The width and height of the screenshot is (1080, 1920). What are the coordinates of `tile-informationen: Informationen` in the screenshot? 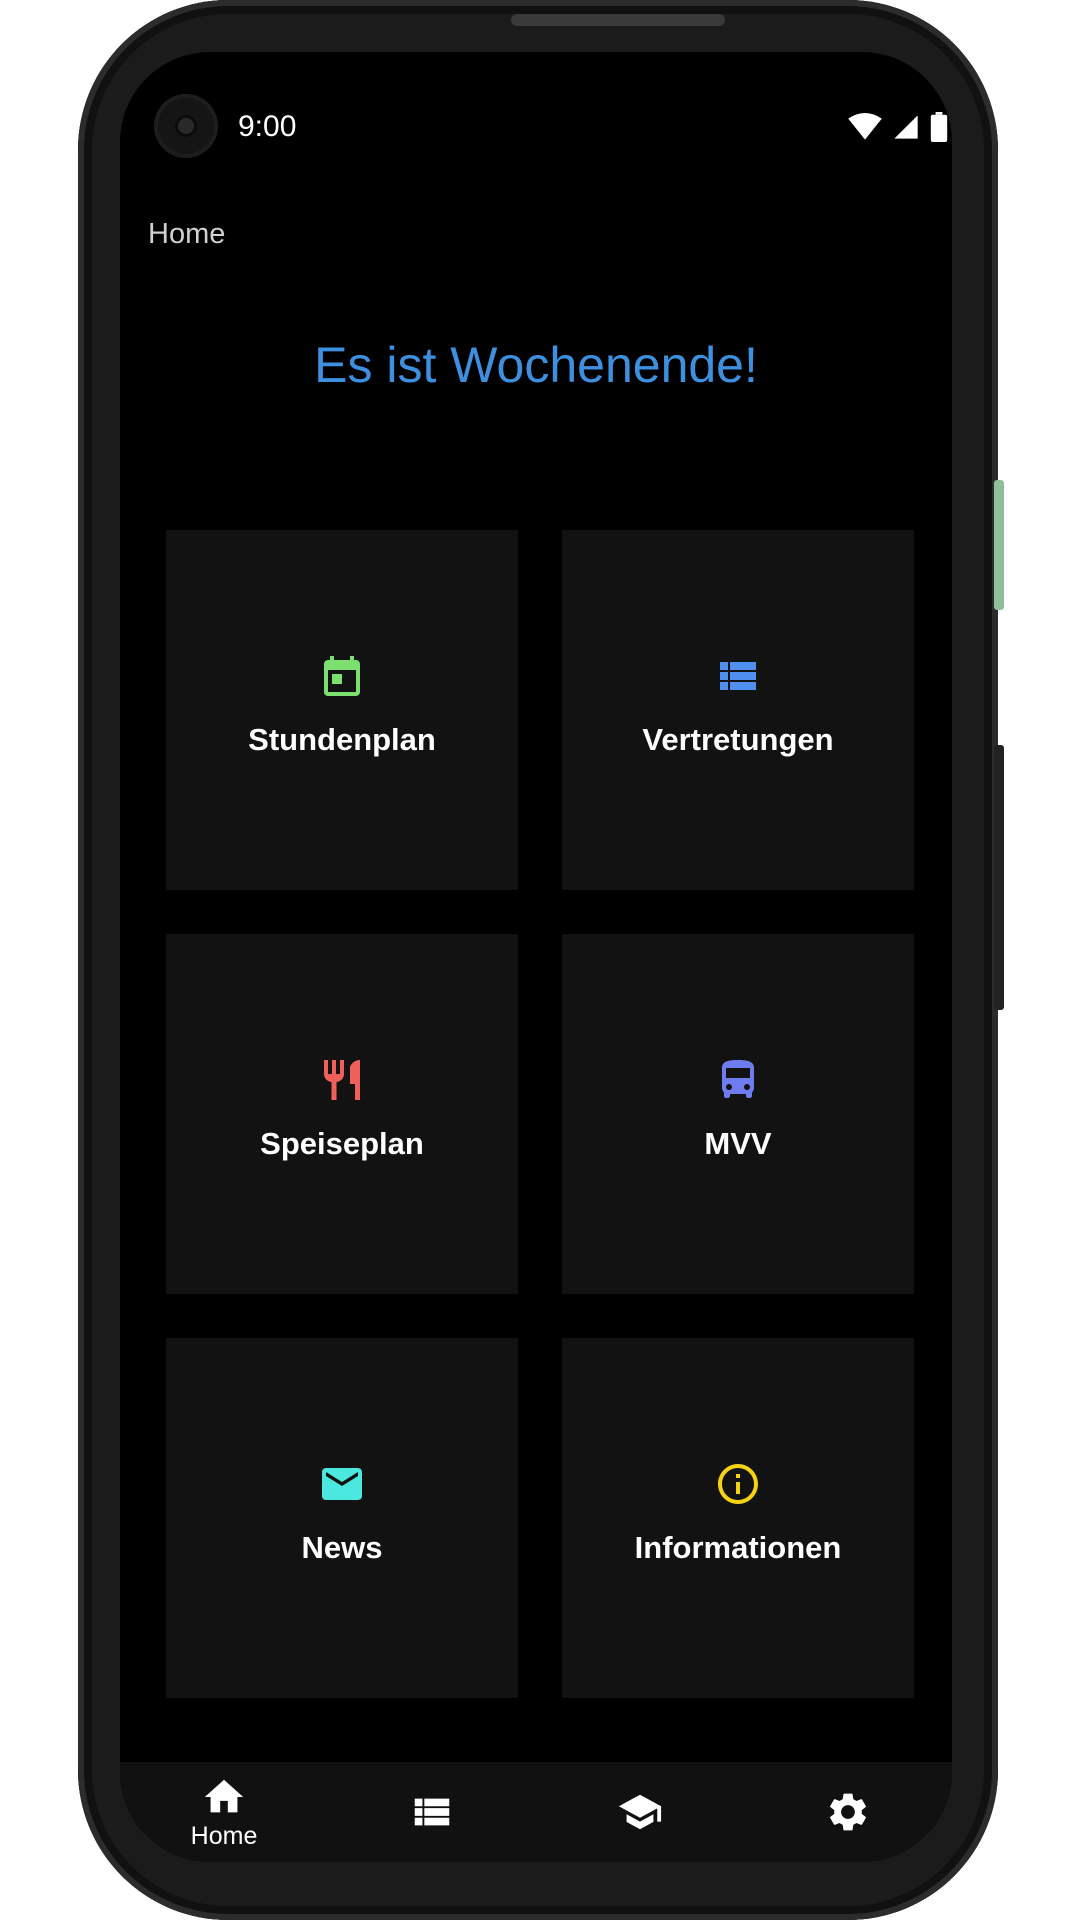 It's located at (738, 1518).